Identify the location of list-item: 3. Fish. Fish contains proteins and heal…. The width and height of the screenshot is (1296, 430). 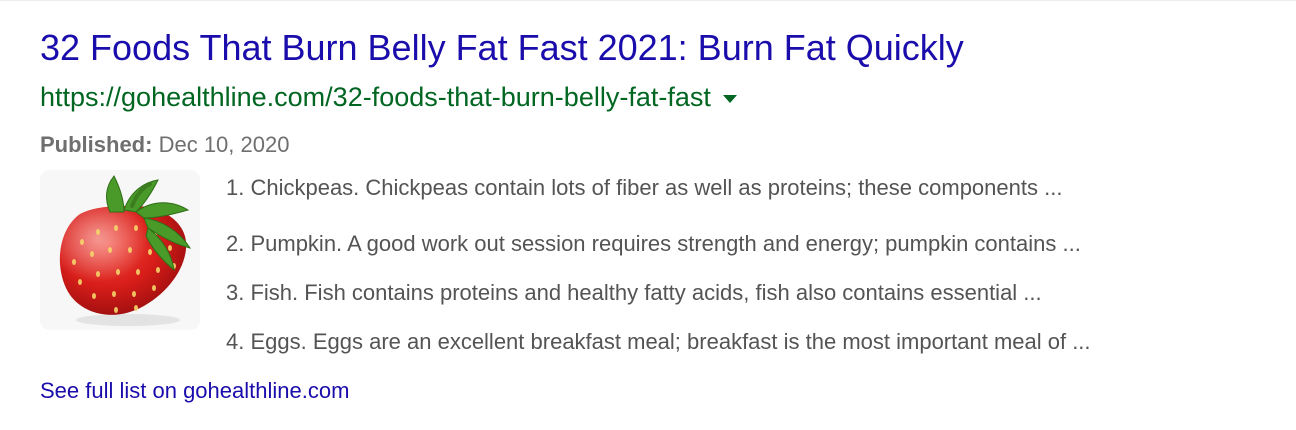
(634, 292).